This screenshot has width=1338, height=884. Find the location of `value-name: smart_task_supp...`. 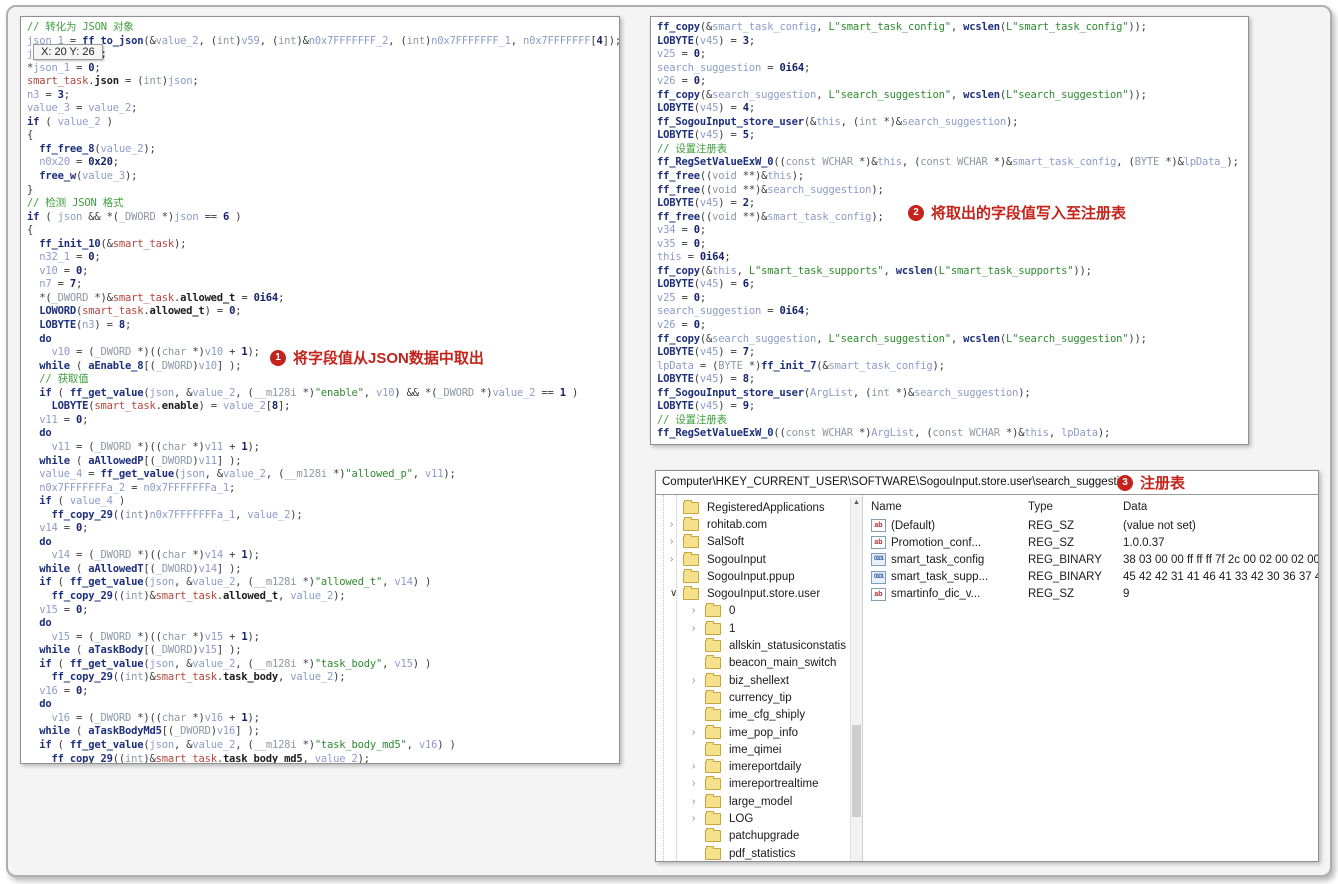

value-name: smart_task_supp... is located at coordinates (940, 577).